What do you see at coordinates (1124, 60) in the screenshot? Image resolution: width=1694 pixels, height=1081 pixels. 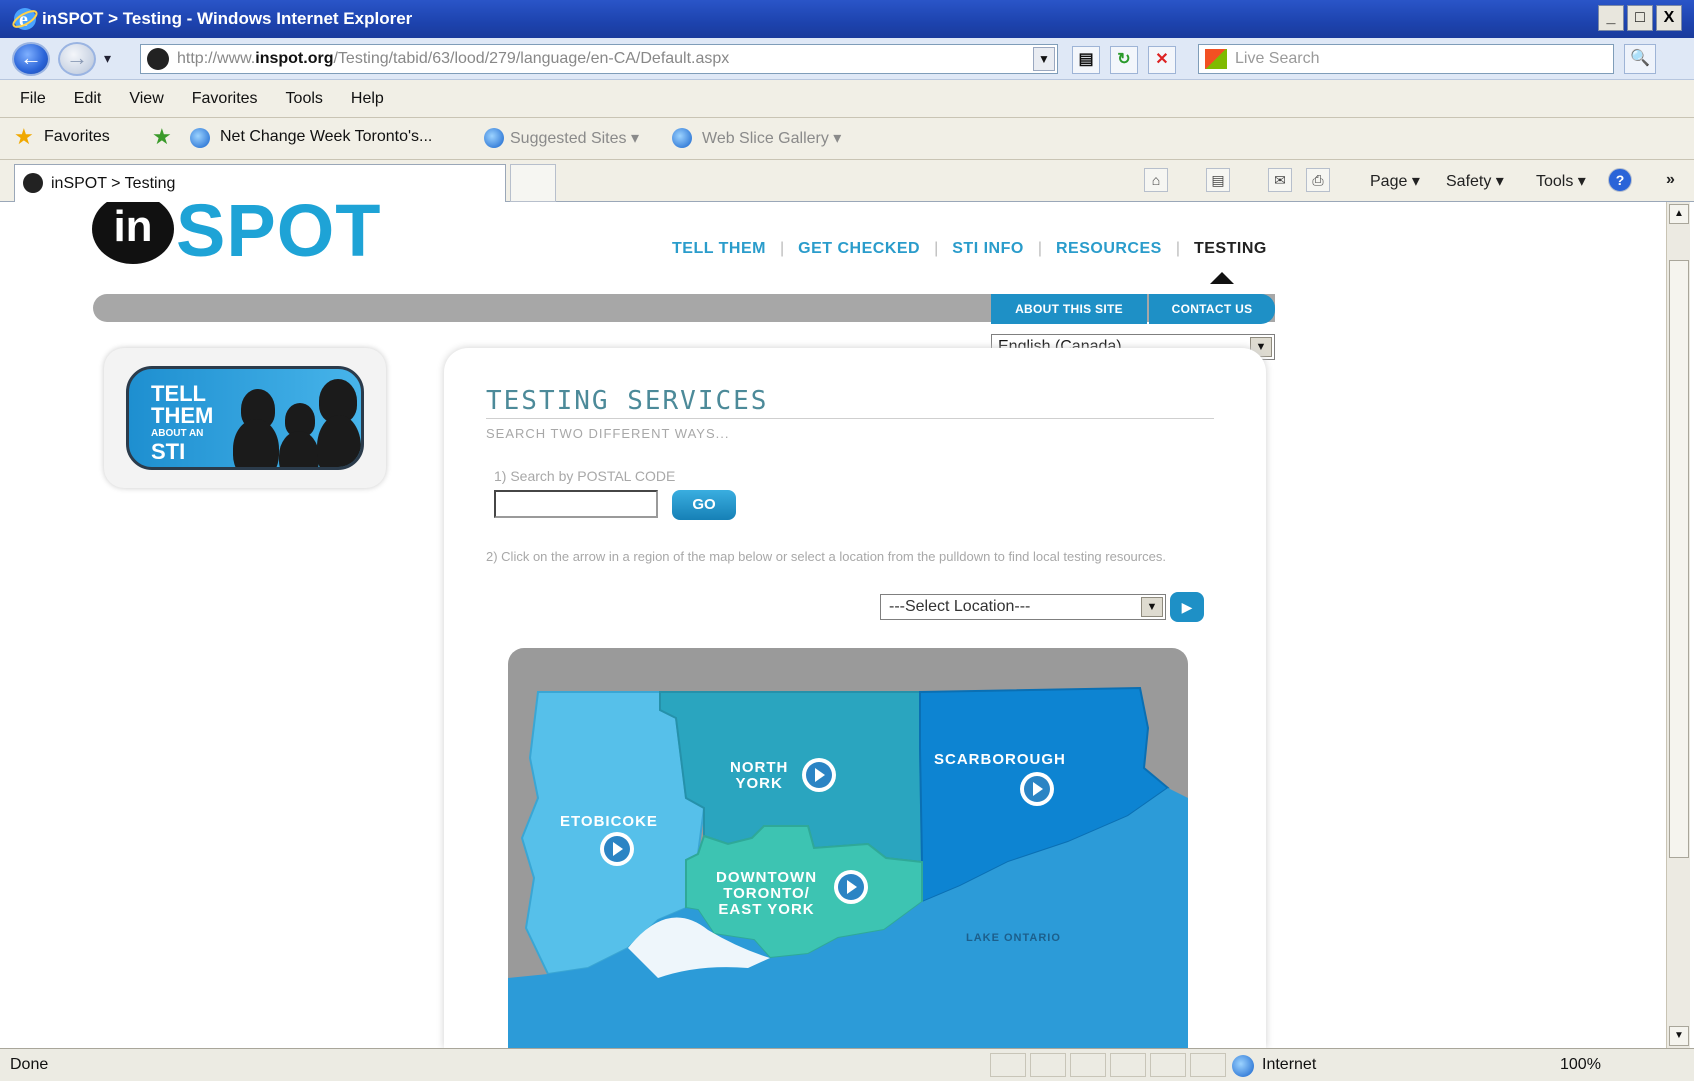 I see `refresh-icon: ↻` at bounding box center [1124, 60].